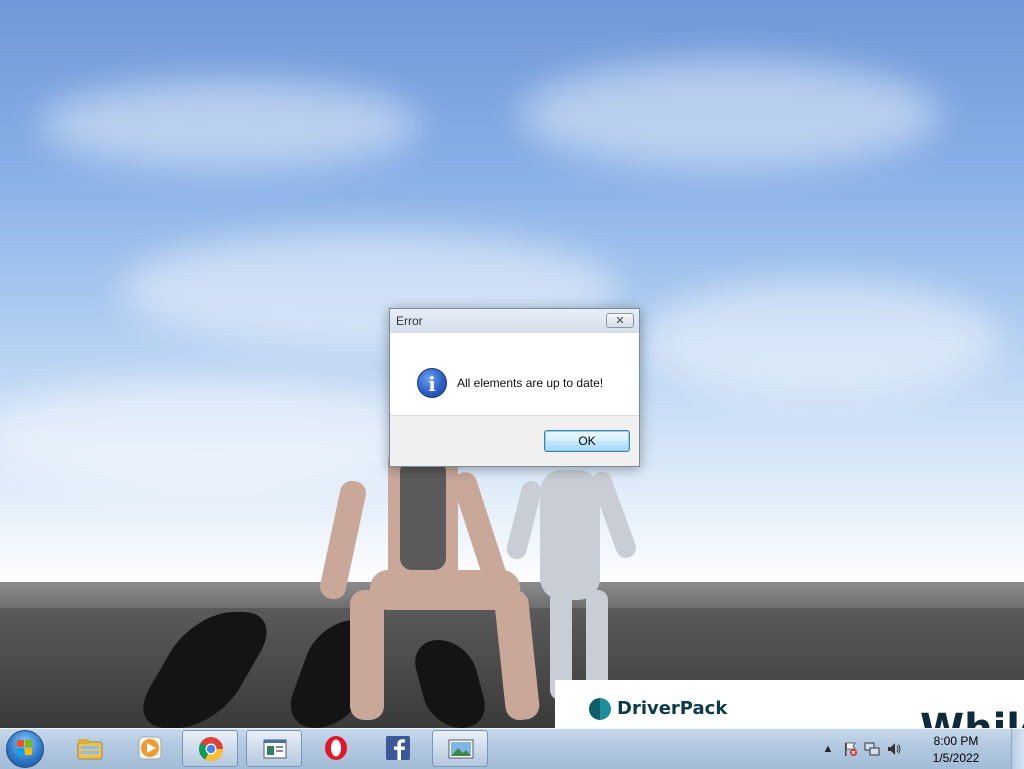 This screenshot has width=1024, height=769. Describe the element at coordinates (972, 717) in the screenshot. I see `driverpack-heading: While` at that location.